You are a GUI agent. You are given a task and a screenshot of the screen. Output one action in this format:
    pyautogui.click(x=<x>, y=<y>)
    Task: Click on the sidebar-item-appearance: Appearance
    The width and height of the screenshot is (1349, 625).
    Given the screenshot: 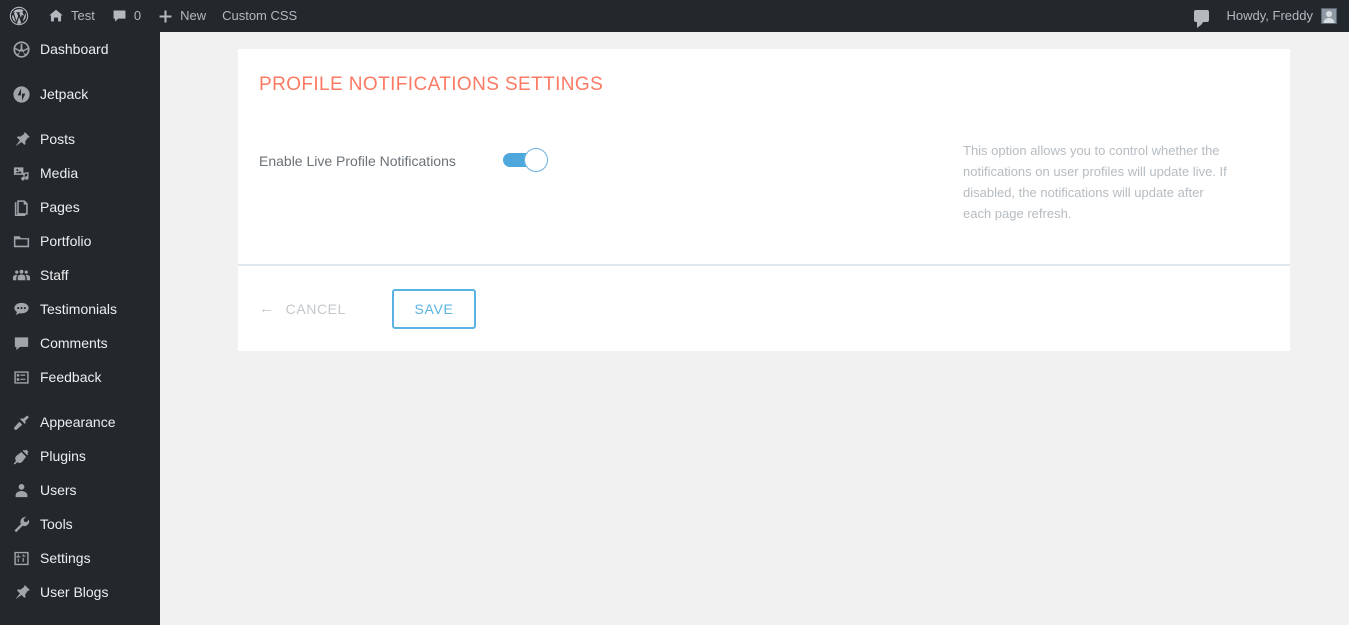 What is the action you would take?
    pyautogui.click(x=80, y=422)
    